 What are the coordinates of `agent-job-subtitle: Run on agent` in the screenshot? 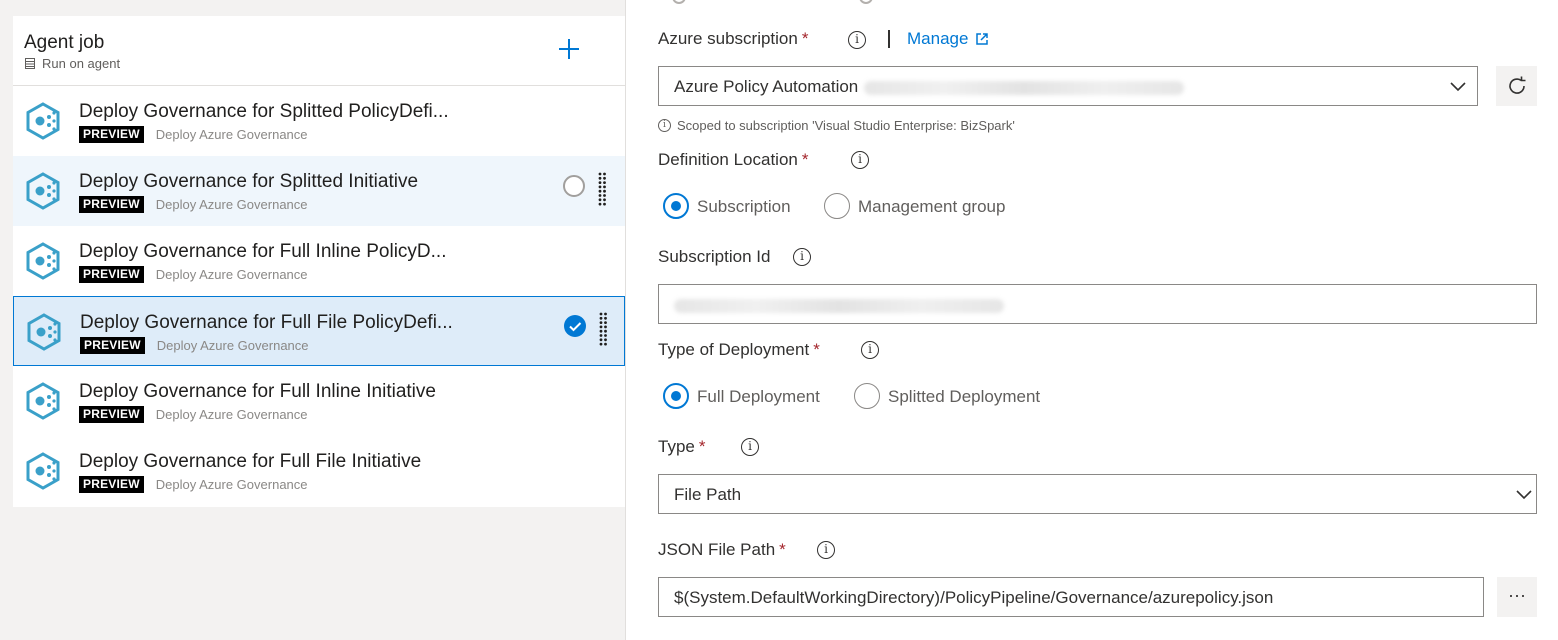 It's located at (72, 63).